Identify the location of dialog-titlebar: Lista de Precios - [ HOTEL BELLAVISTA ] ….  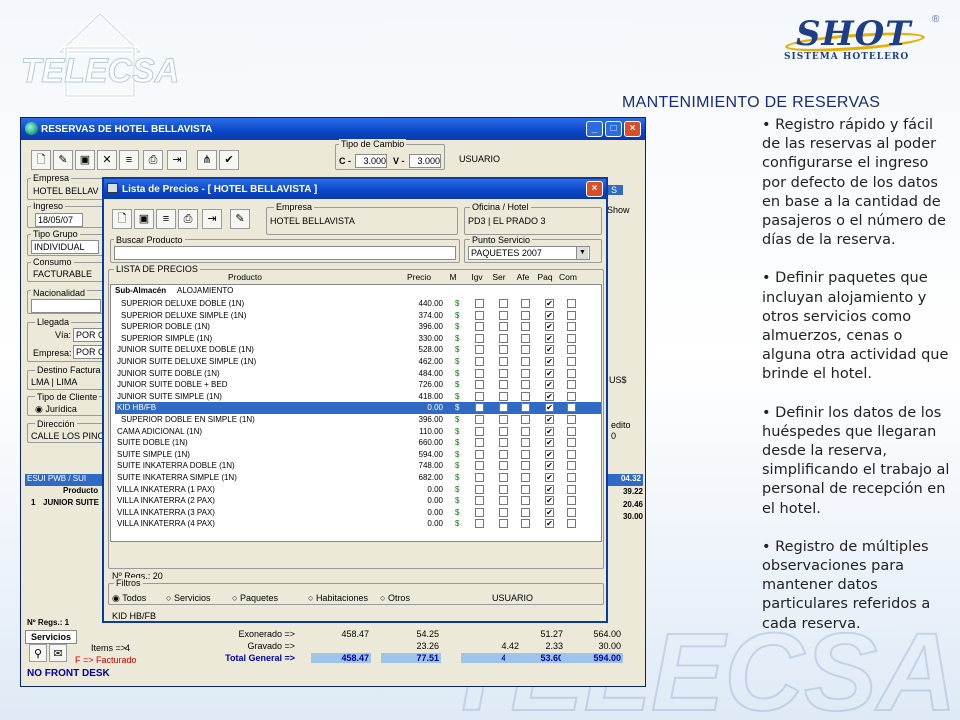
(355, 189).